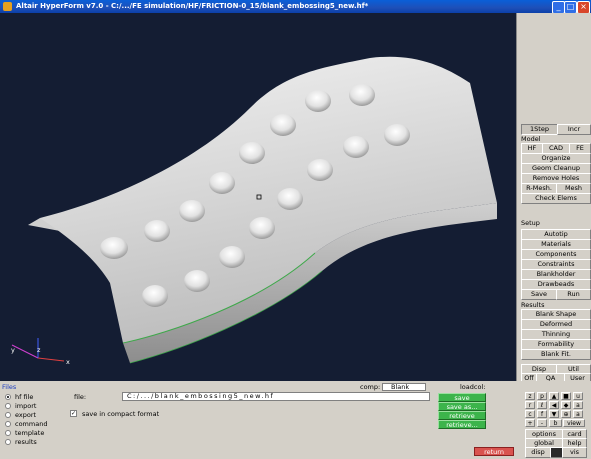  What do you see at coordinates (554, 405) in the screenshot?
I see `rotate-left-icon: ◀` at bounding box center [554, 405].